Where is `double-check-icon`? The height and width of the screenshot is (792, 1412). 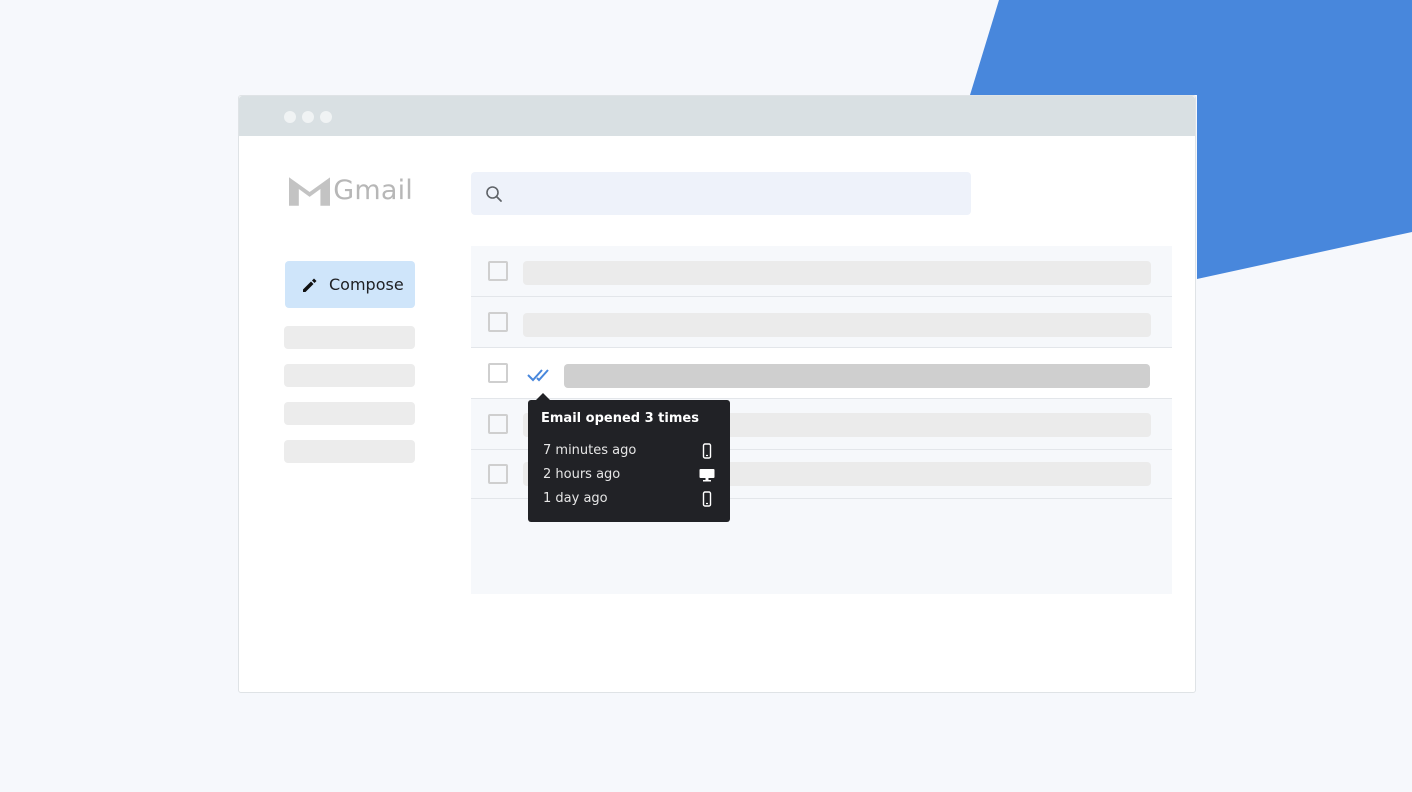
double-check-icon is located at coordinates (540, 375).